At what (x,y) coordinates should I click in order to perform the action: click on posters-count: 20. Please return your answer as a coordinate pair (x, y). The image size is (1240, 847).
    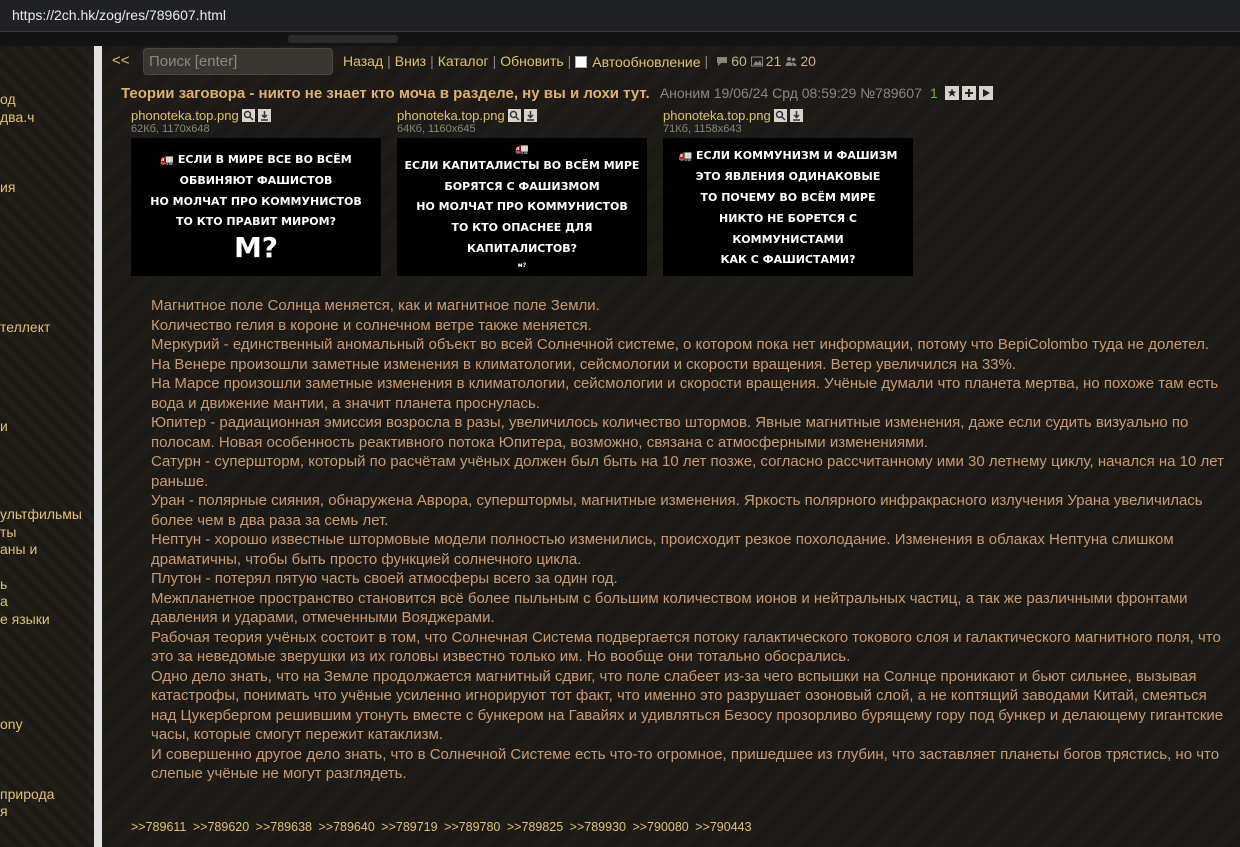
    Looking at the image, I should click on (808, 61).